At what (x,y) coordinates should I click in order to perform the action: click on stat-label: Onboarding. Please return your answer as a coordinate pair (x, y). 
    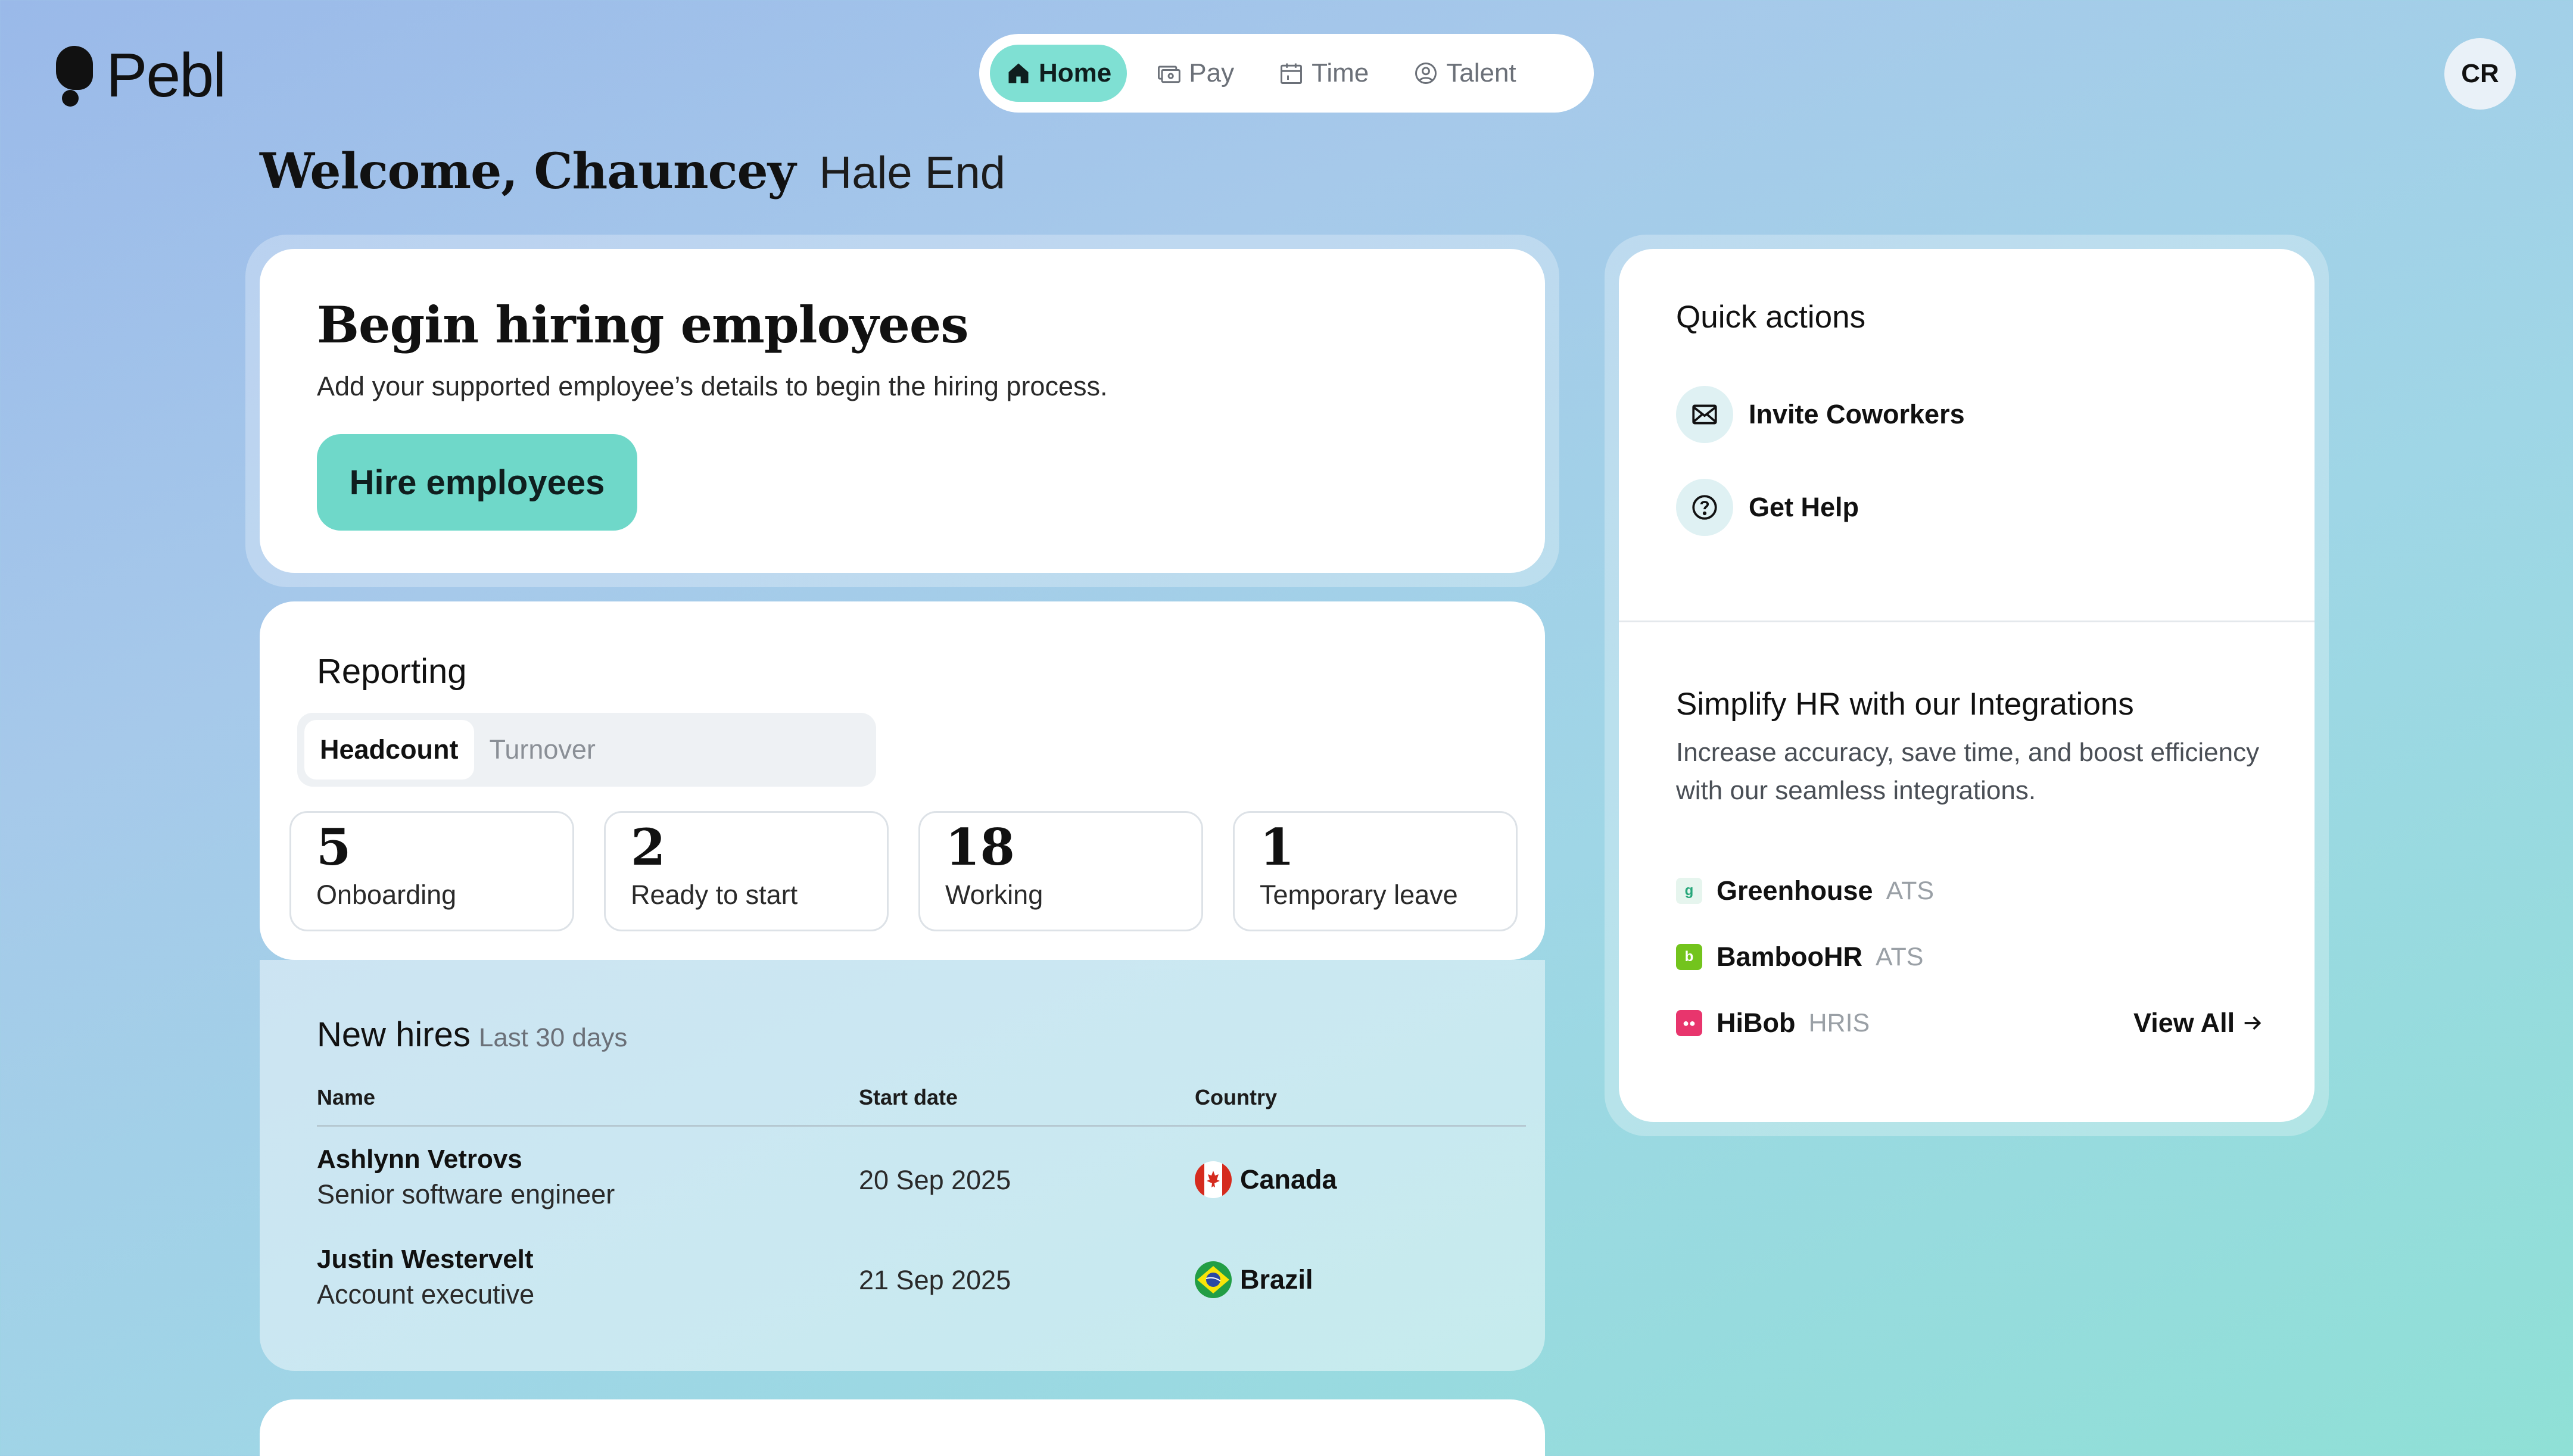
    Looking at the image, I should click on (387, 896).